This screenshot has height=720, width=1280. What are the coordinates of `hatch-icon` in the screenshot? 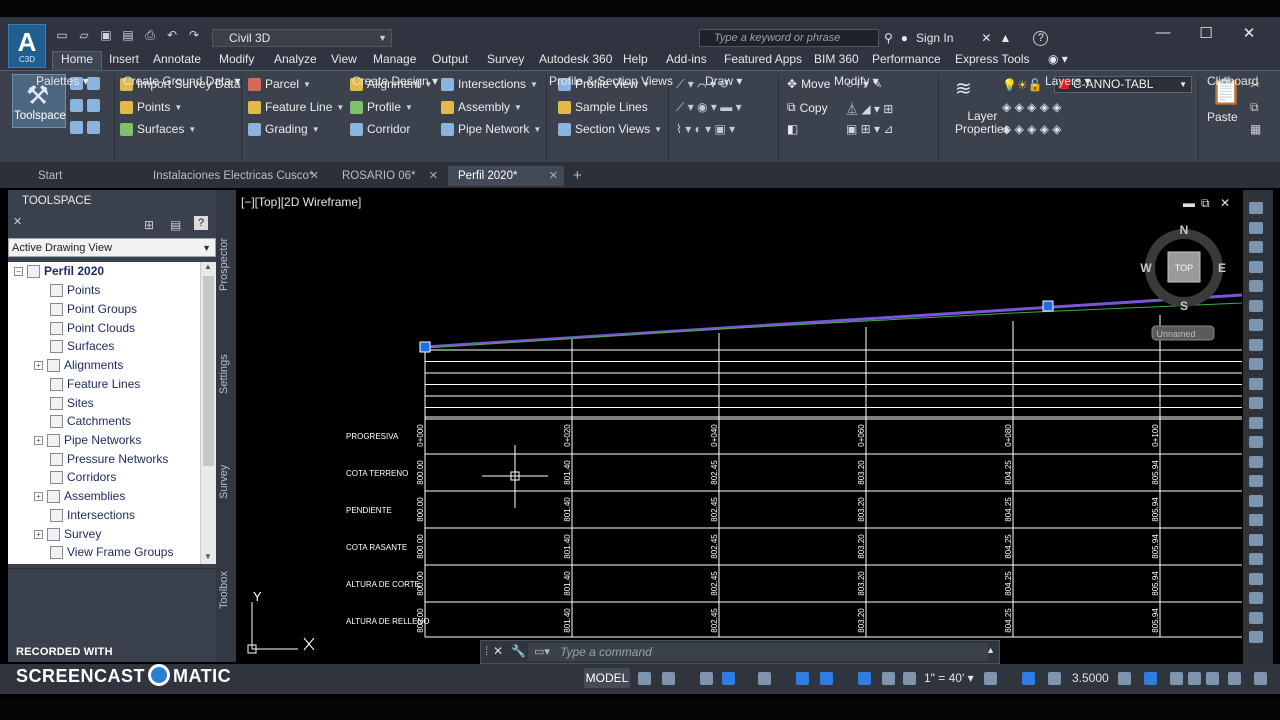 It's located at (1256, 403).